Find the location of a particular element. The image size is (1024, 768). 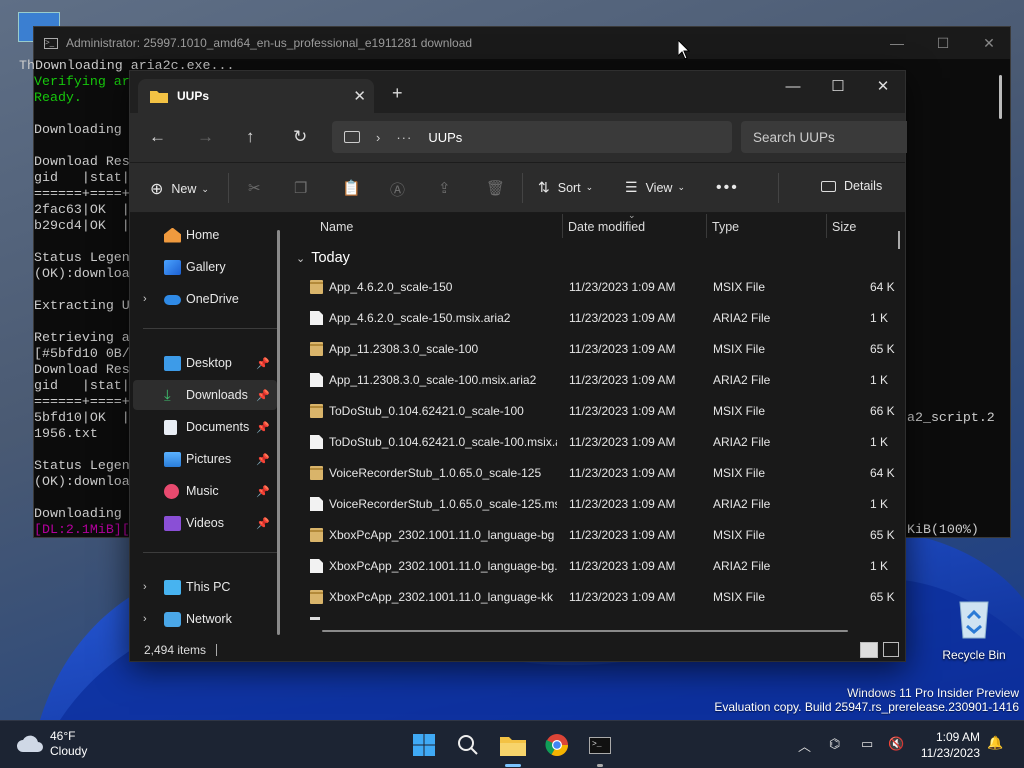

terminal-close-button: ✕ is located at coordinates (989, 43).